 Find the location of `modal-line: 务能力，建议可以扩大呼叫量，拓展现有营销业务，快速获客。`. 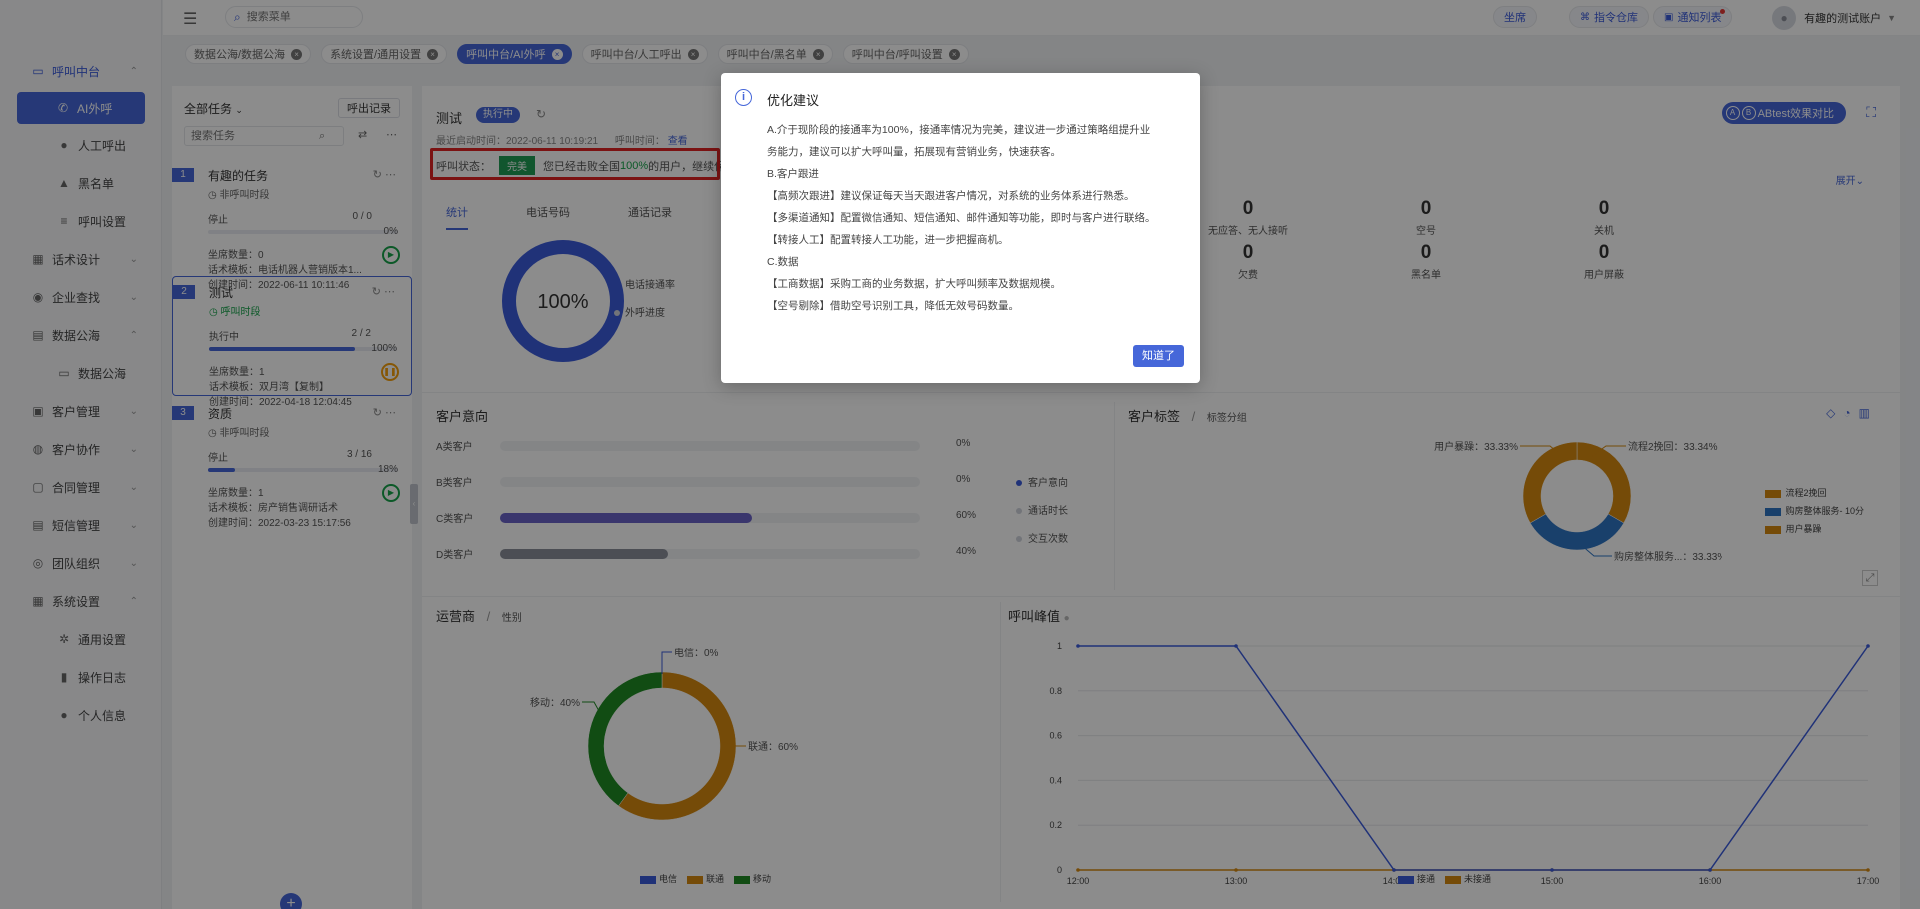

modal-line: 务能力，建议可以扩大呼叫量，拓展现有营销业务，快速获客。 is located at coordinates (914, 152).